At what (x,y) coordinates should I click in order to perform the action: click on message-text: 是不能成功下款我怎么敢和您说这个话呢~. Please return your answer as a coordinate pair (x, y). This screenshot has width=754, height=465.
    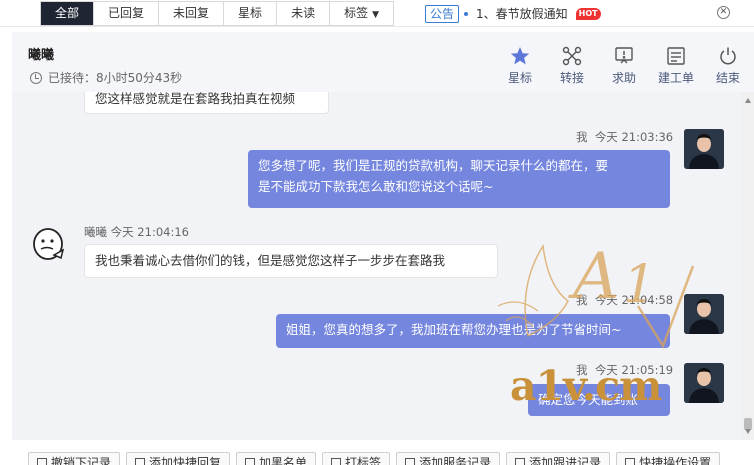
    Looking at the image, I should click on (376, 186).